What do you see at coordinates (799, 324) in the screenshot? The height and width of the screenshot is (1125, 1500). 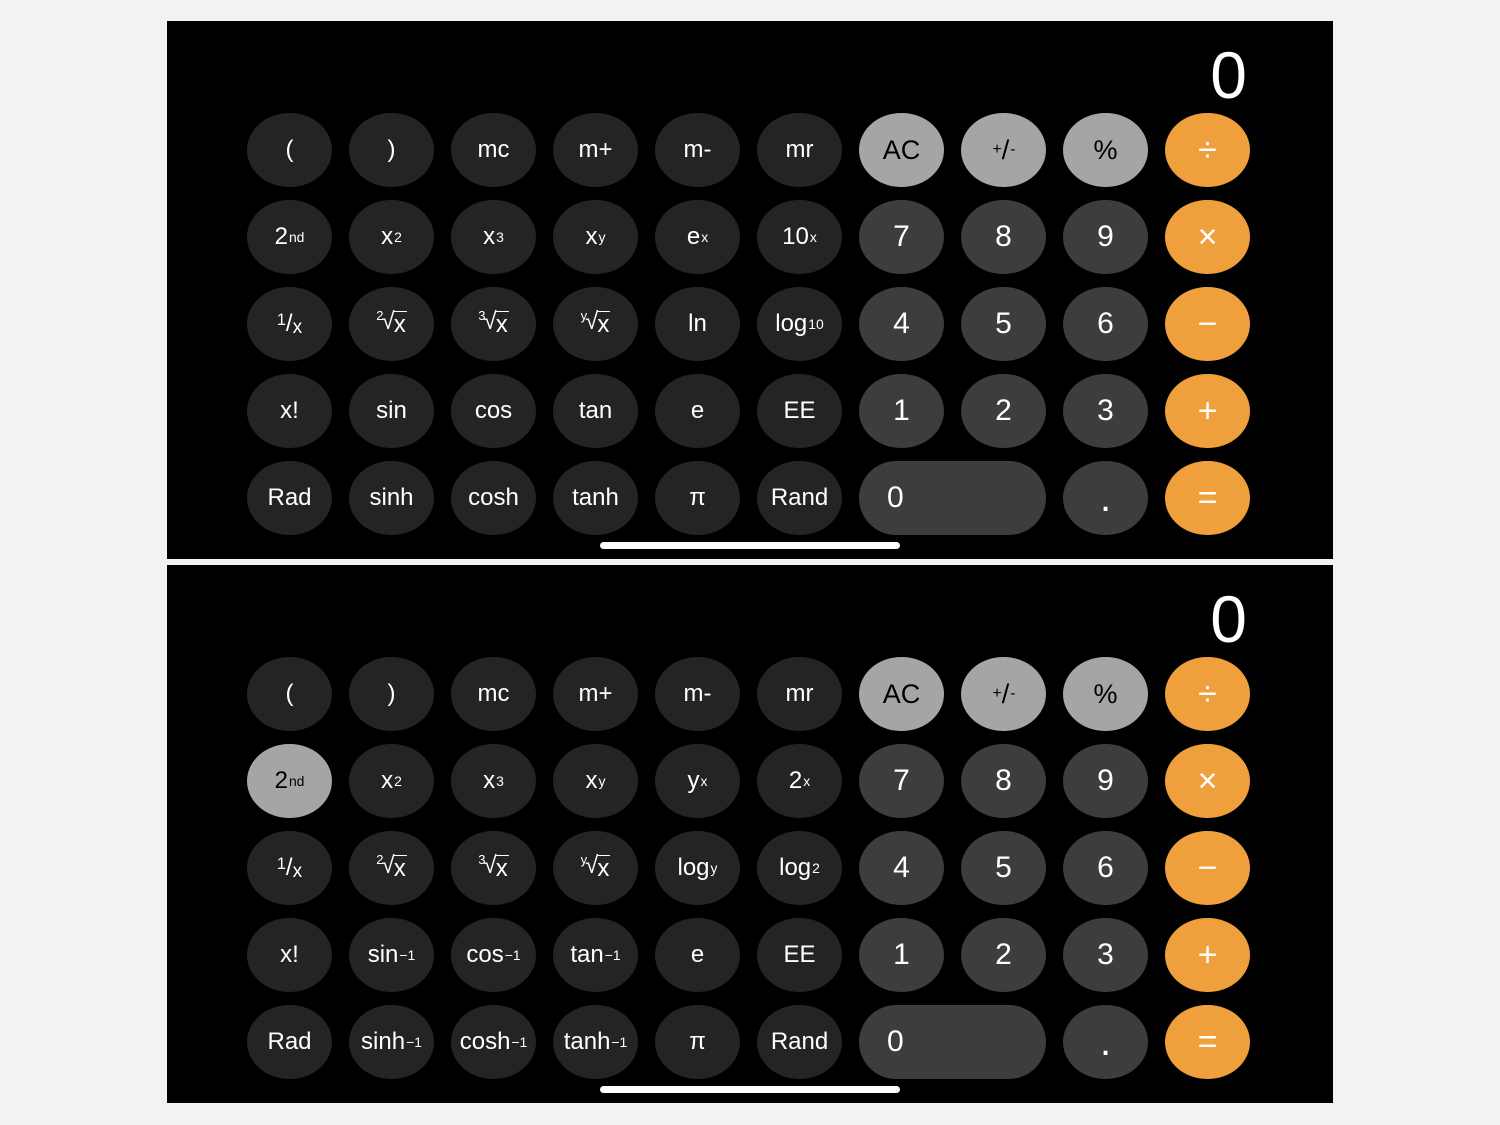 I see `key-log-base-10: log 10` at bounding box center [799, 324].